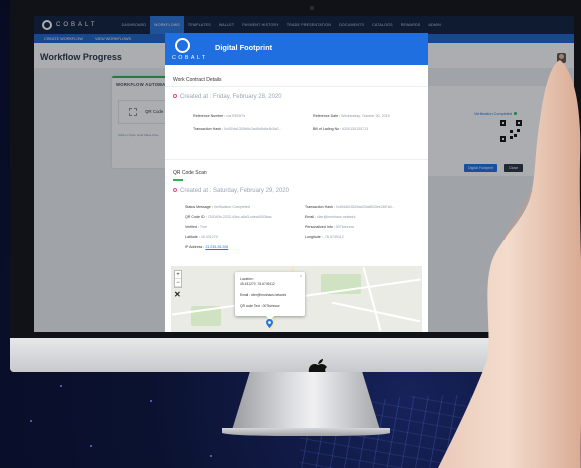 The height and width of the screenshot is (468, 581). I want to click on map-fullscreen-icon: ✕, so click(177, 294).